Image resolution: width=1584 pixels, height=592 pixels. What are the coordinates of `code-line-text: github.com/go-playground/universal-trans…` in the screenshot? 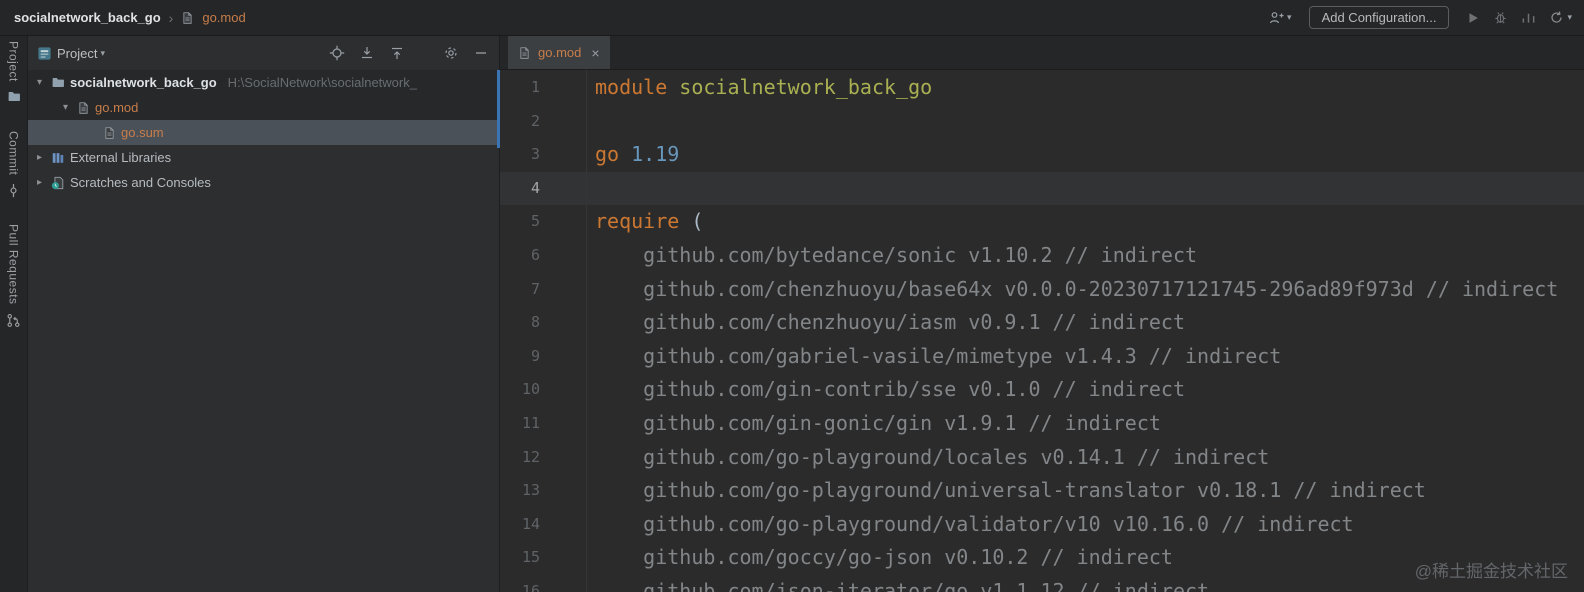 It's located at (1010, 490).